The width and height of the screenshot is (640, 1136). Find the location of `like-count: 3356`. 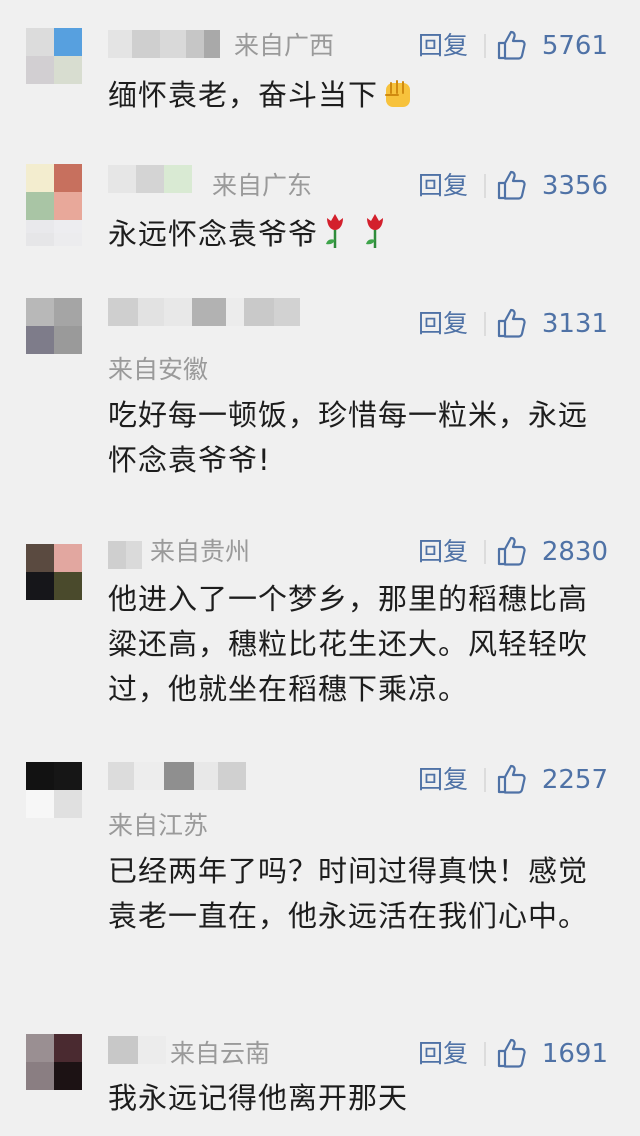

like-count: 3356 is located at coordinates (574, 186).